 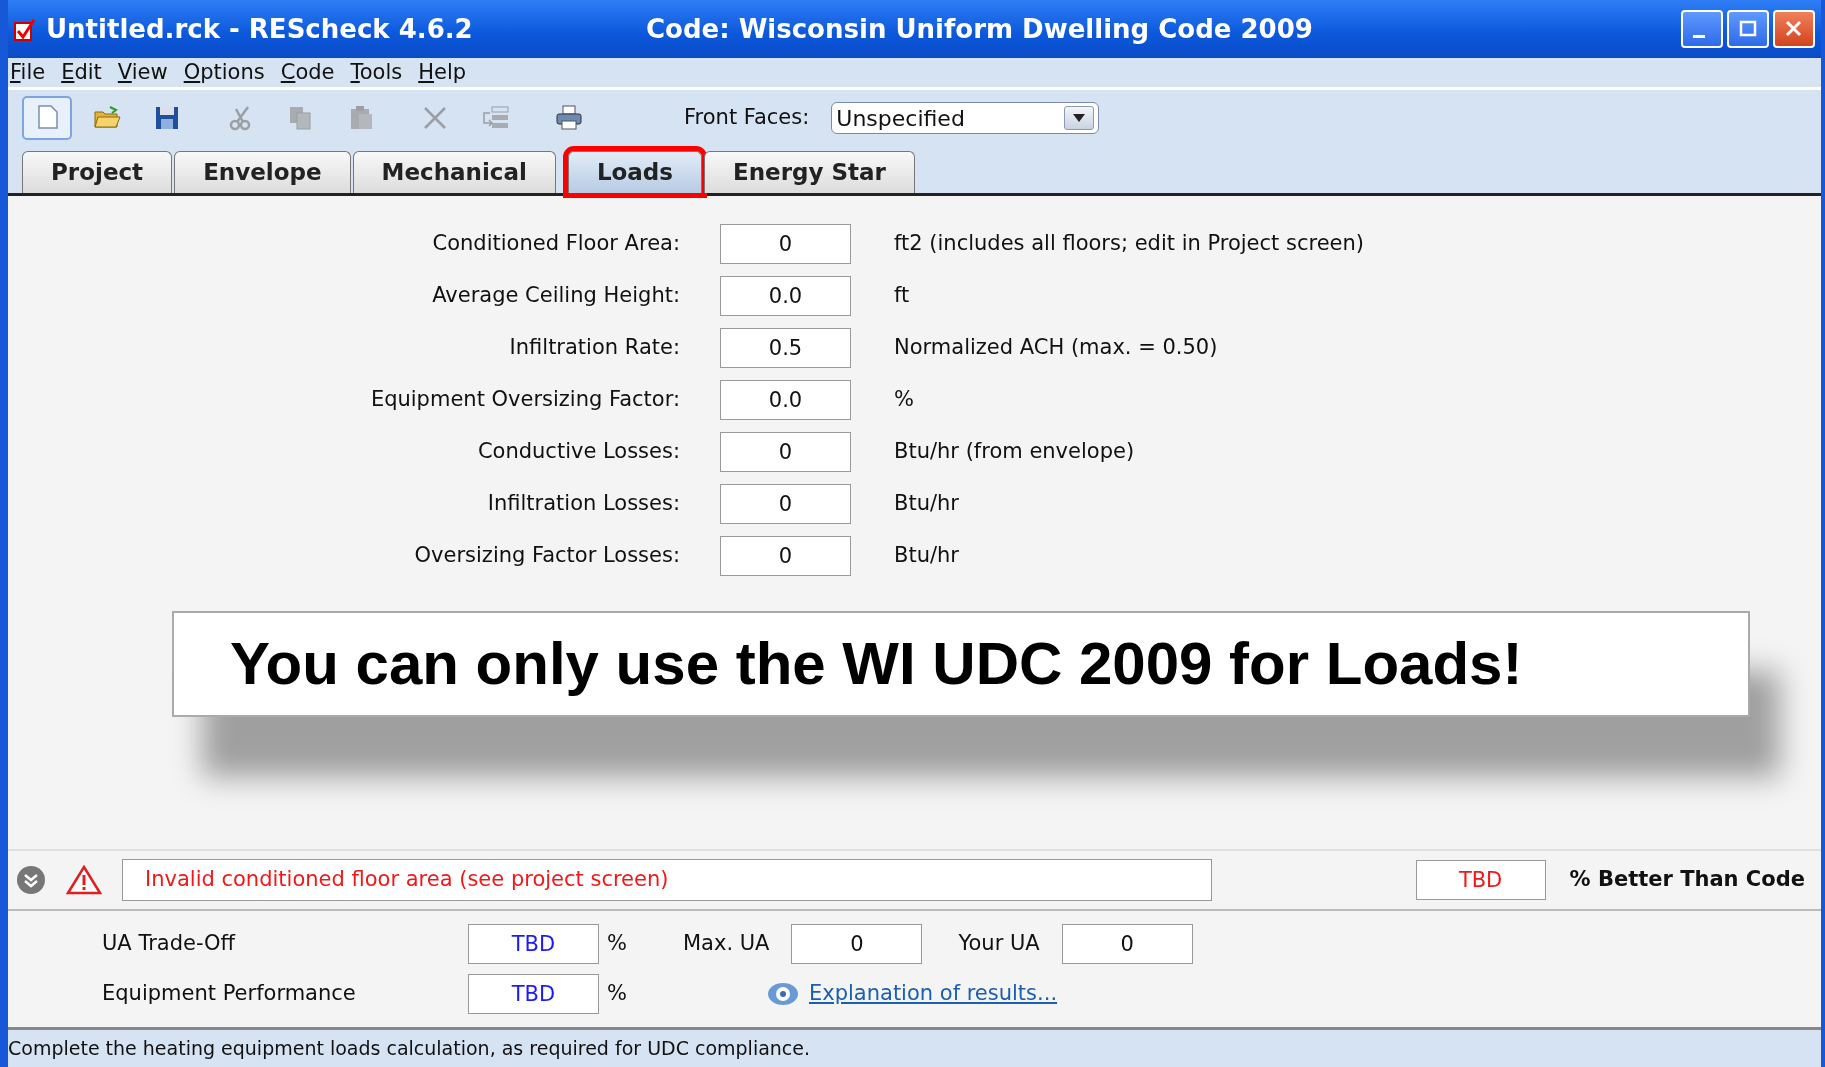 I want to click on menu-item: Edit, so click(x=81, y=72).